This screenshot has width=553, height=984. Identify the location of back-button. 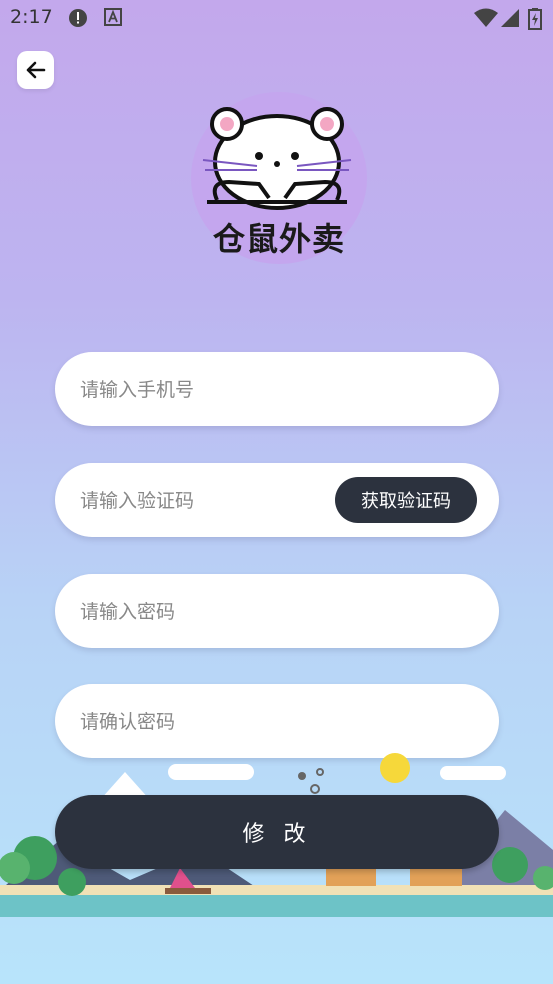
(35, 70).